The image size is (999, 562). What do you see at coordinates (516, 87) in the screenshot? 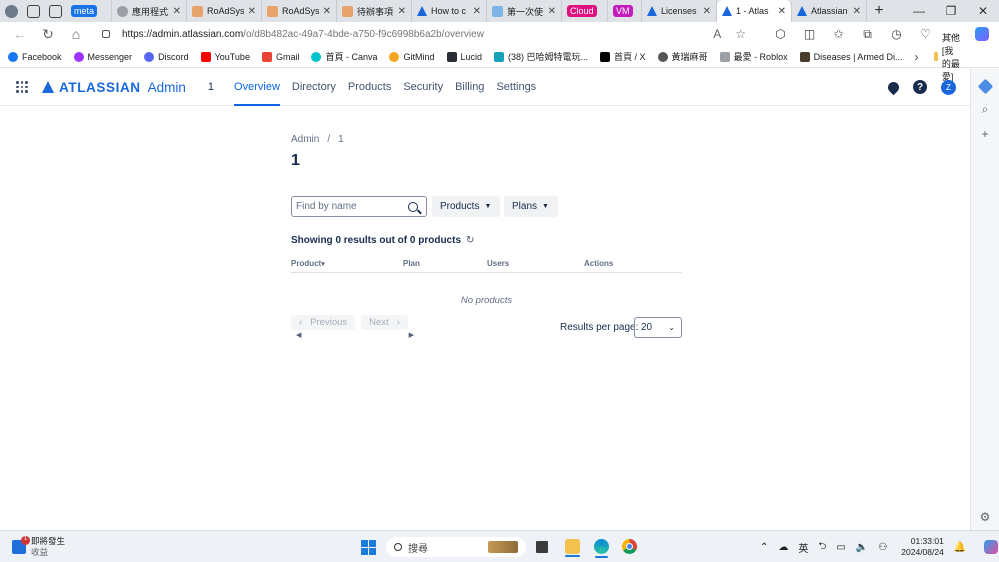
I see `nav-settings: Settings` at bounding box center [516, 87].